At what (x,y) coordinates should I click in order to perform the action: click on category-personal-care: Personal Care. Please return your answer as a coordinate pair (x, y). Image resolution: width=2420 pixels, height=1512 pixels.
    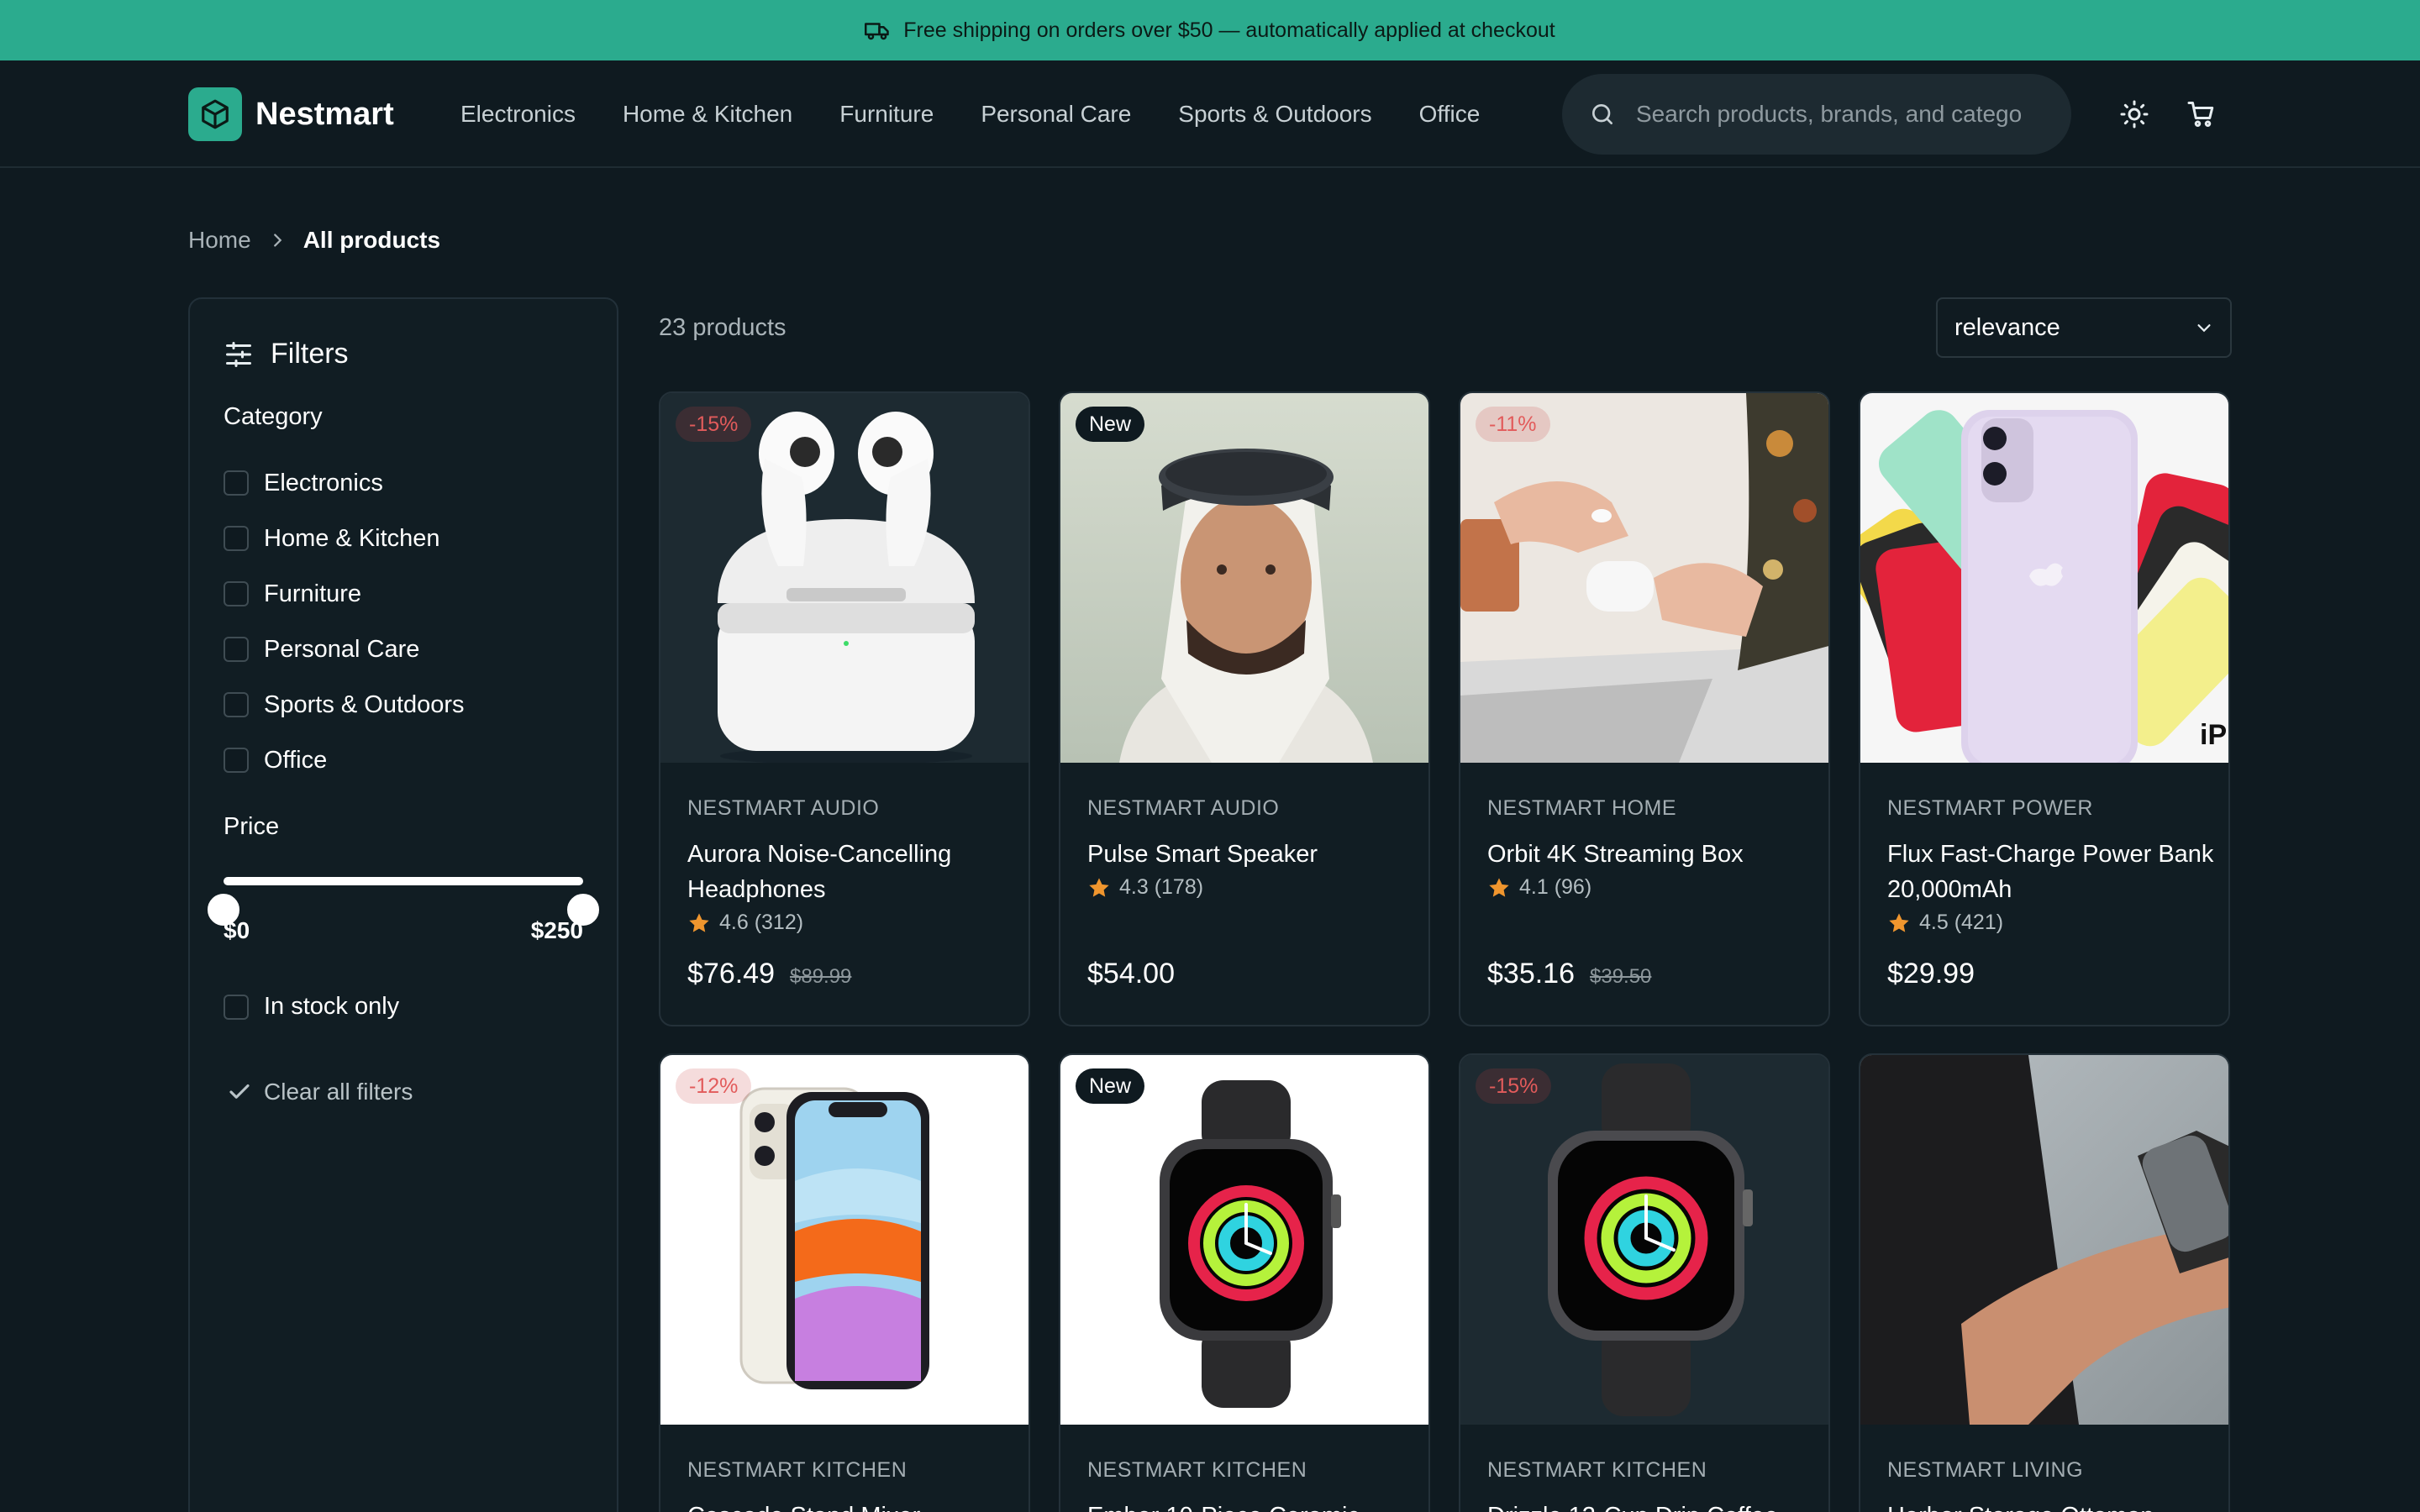
    Looking at the image, I should click on (344, 649).